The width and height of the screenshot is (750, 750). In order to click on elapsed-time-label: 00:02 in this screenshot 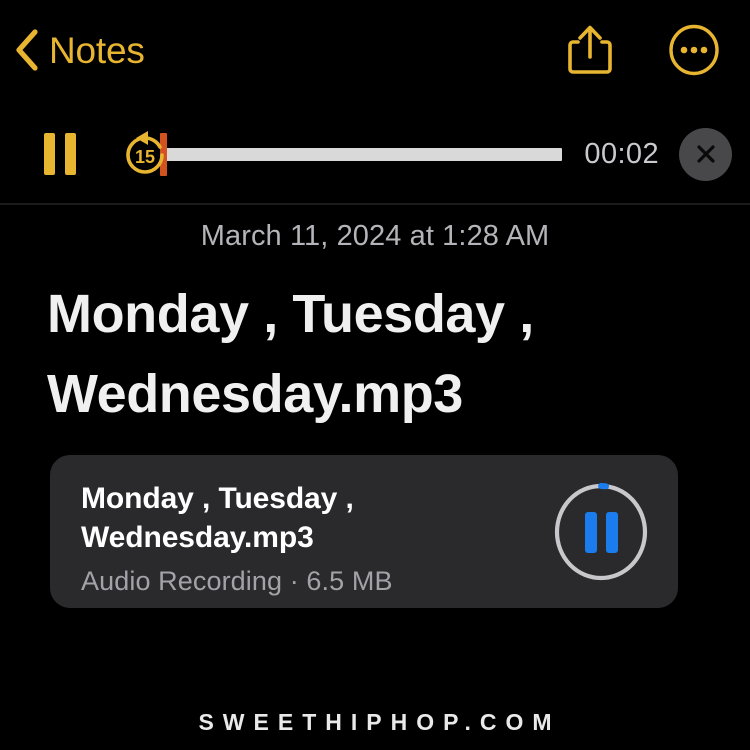, I will do `click(621, 153)`.